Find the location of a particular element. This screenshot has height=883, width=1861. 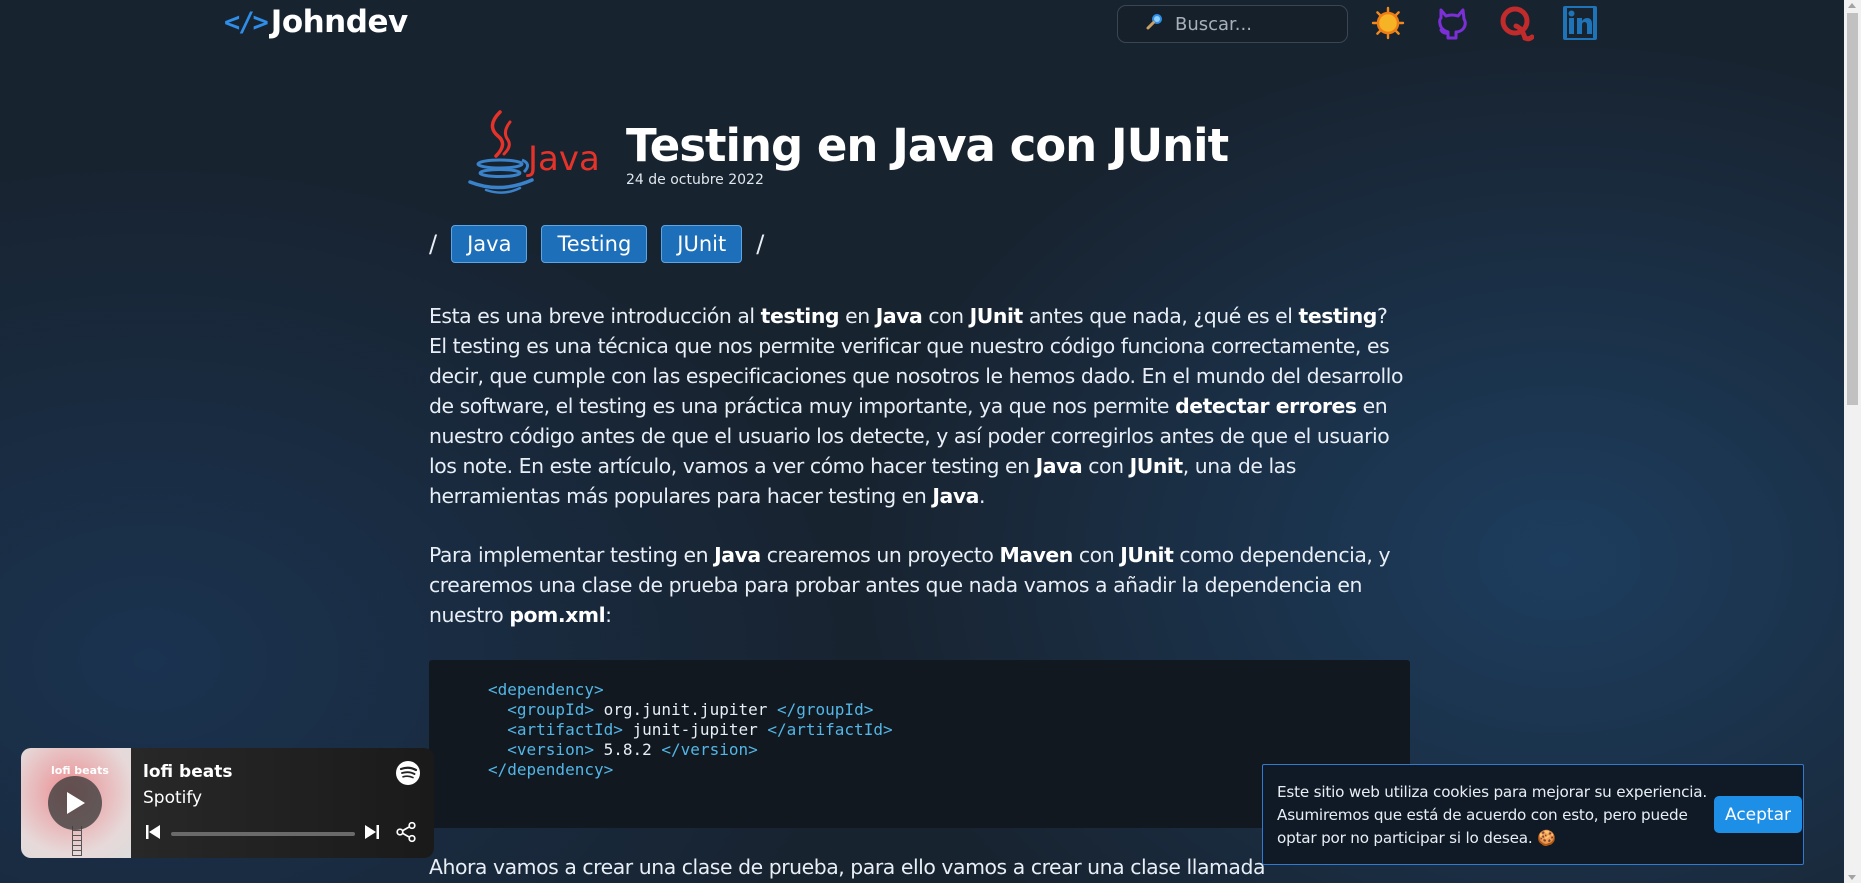

album-cover-title: lofi beats is located at coordinates (80, 770).